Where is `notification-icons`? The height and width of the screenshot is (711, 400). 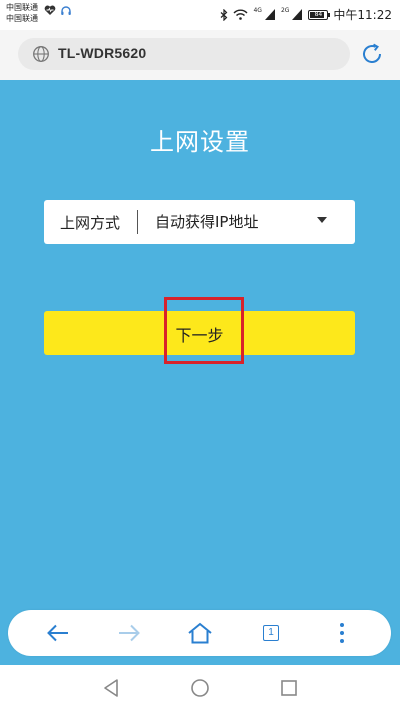 notification-icons is located at coordinates (58, 11).